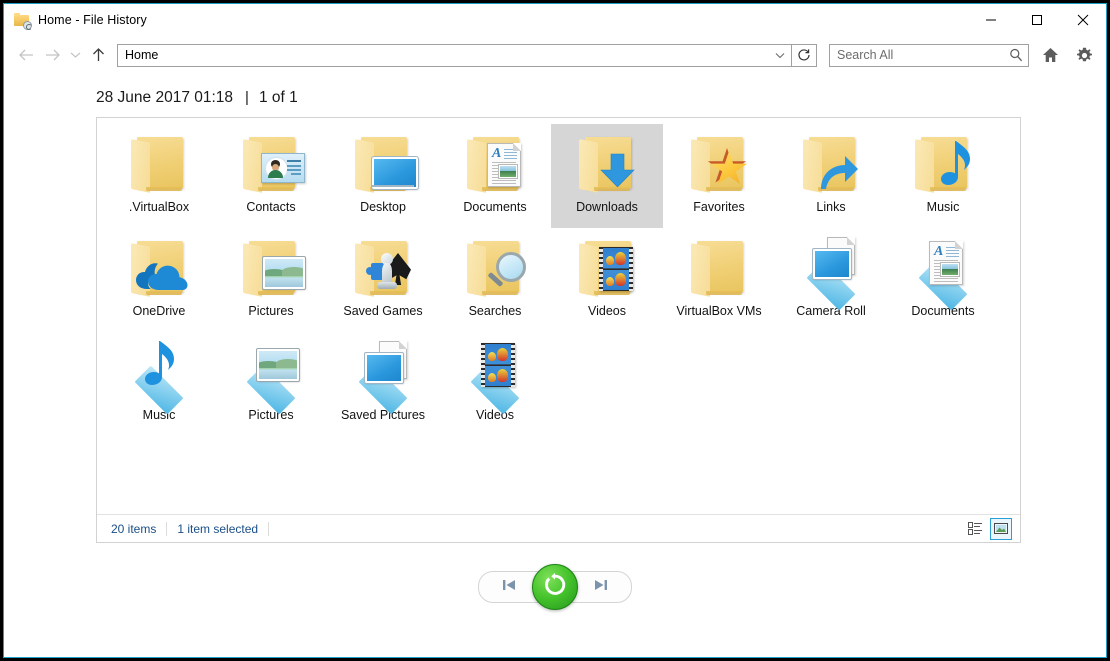  What do you see at coordinates (839, 172) in the screenshot?
I see `shortcut-arrow-icon` at bounding box center [839, 172].